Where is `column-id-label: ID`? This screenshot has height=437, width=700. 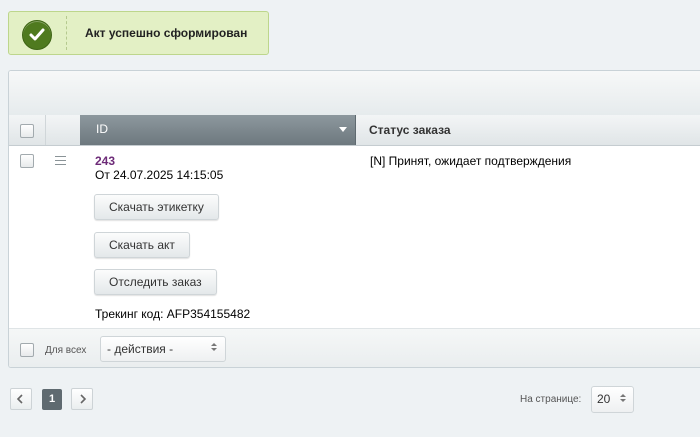
column-id-label: ID is located at coordinates (102, 129).